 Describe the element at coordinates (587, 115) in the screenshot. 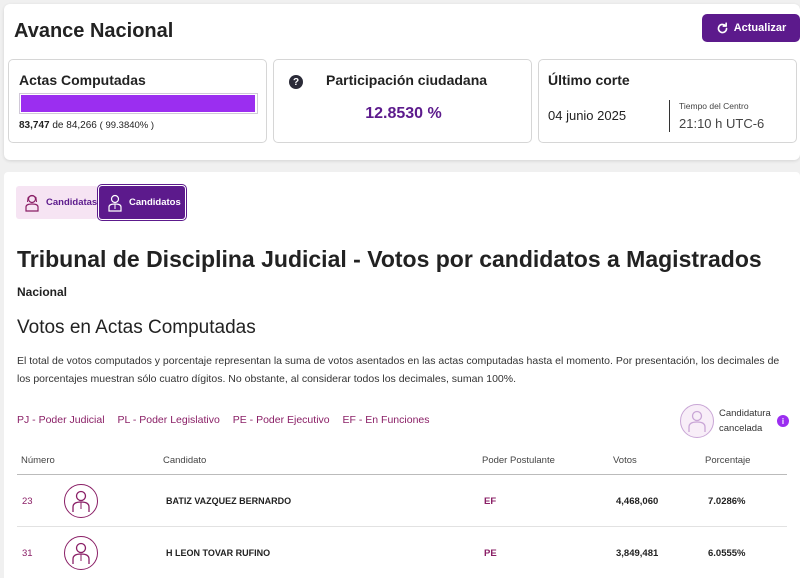

I see `corte-date: 04 junio 2025` at that location.